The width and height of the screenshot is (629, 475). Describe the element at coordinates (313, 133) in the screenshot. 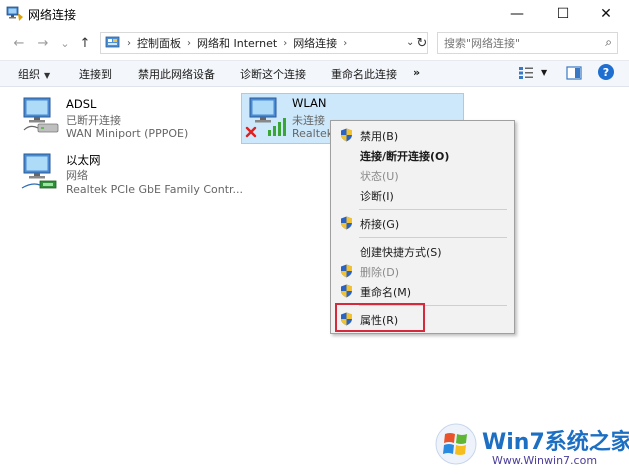

I see `connection-device-wlan: Realtek` at that location.